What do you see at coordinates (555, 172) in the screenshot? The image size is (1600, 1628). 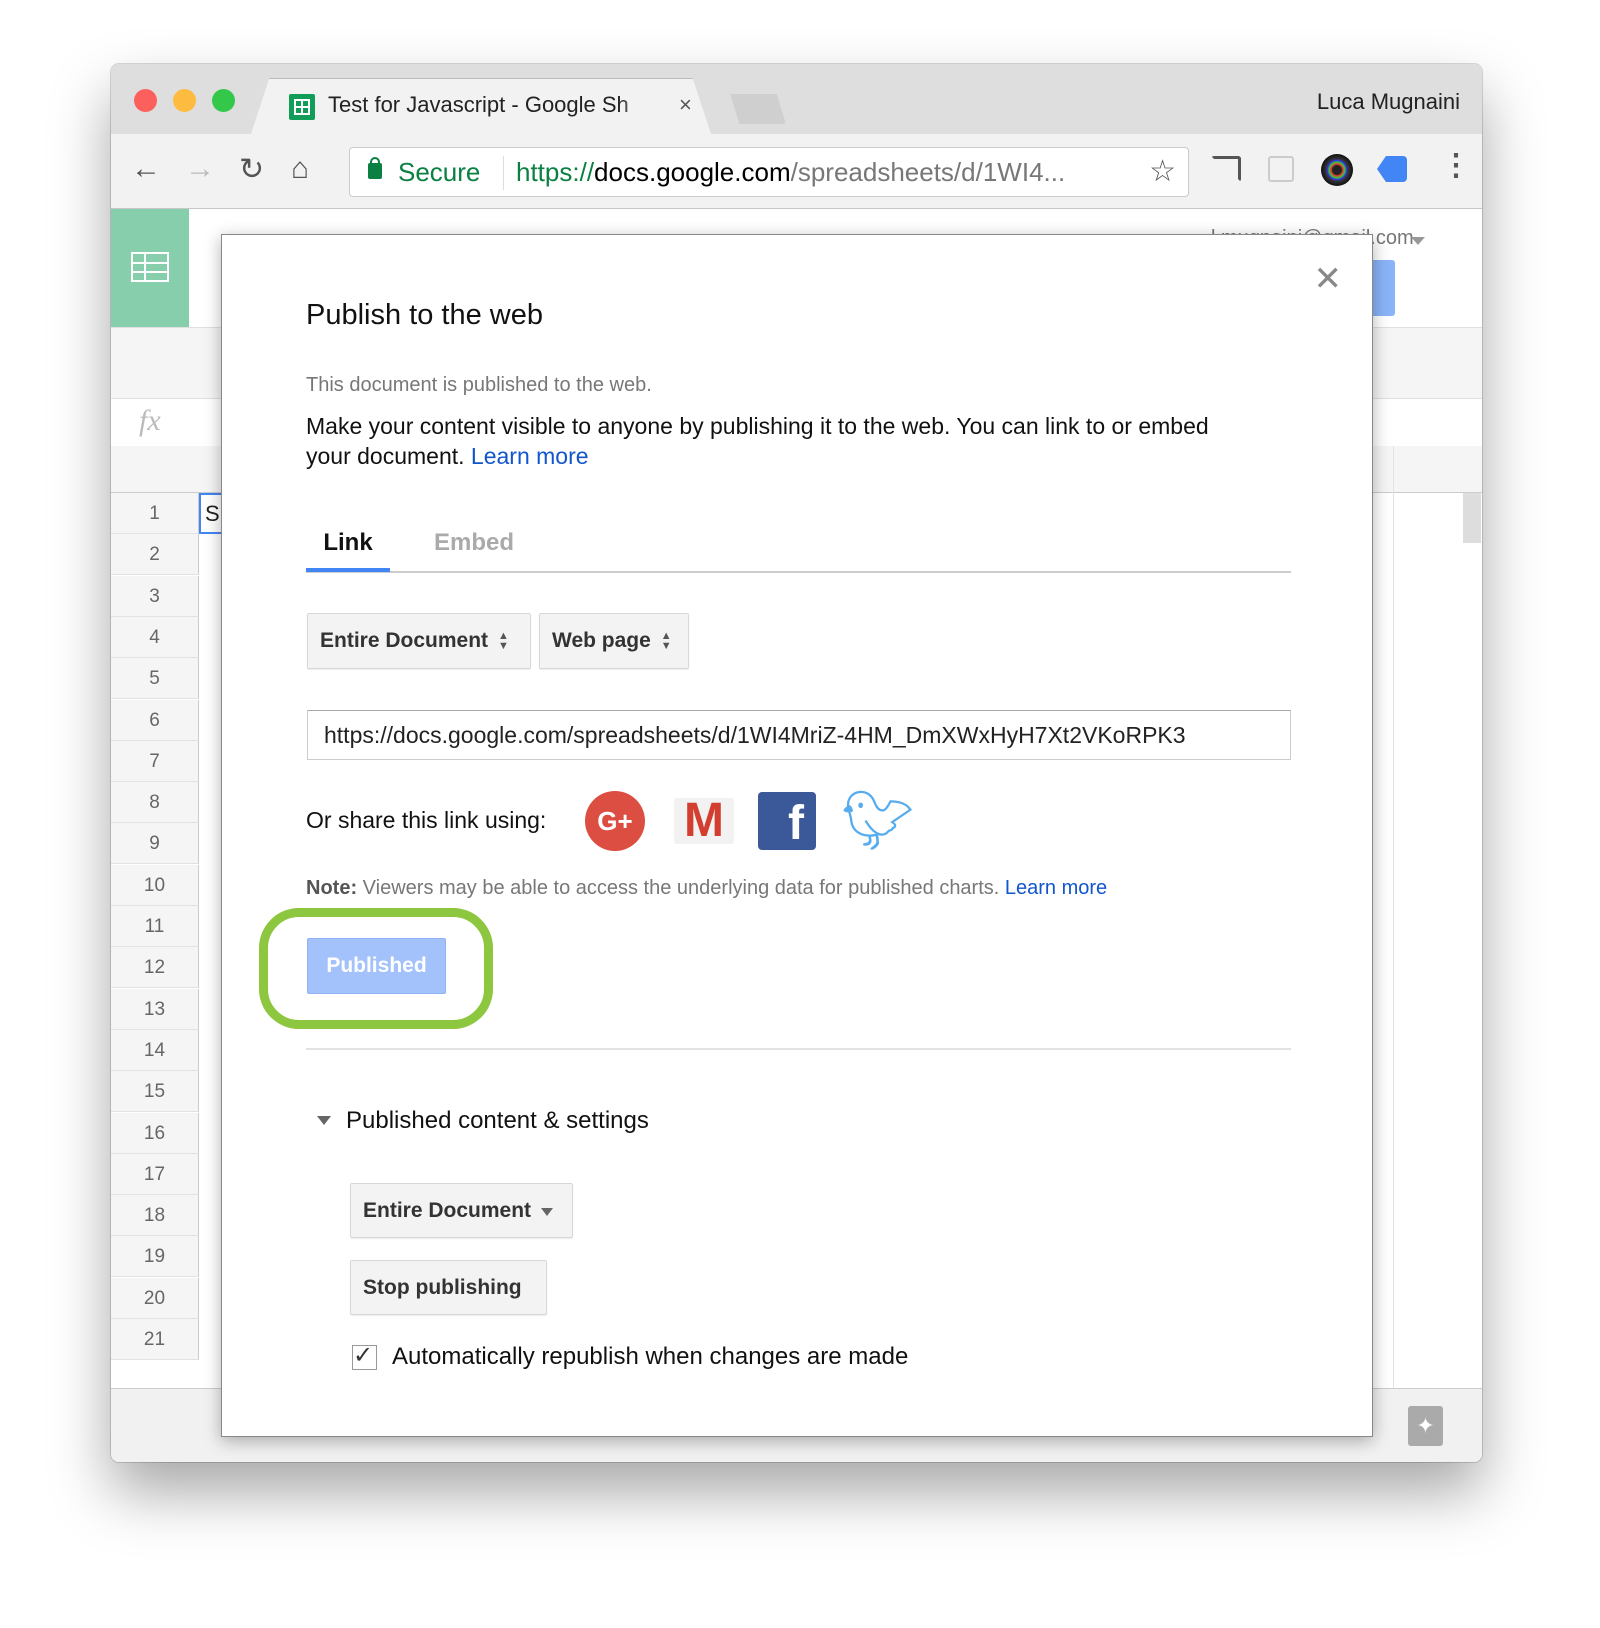 I see `url-scheme: https://` at bounding box center [555, 172].